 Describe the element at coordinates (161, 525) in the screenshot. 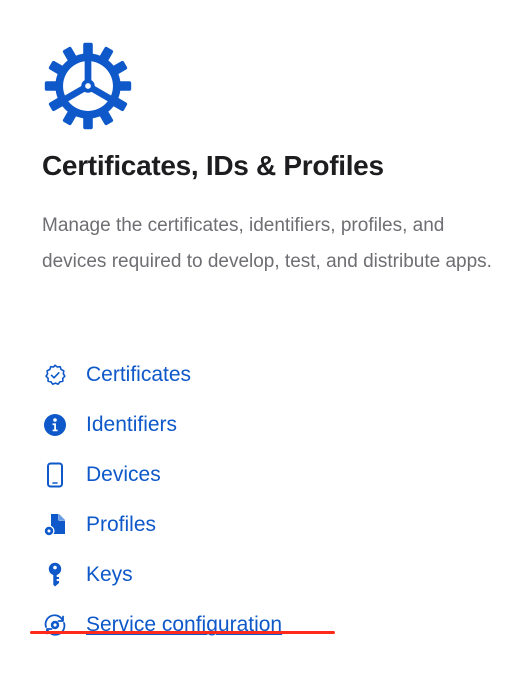

I see `nav-item-profiles: Profiles` at that location.